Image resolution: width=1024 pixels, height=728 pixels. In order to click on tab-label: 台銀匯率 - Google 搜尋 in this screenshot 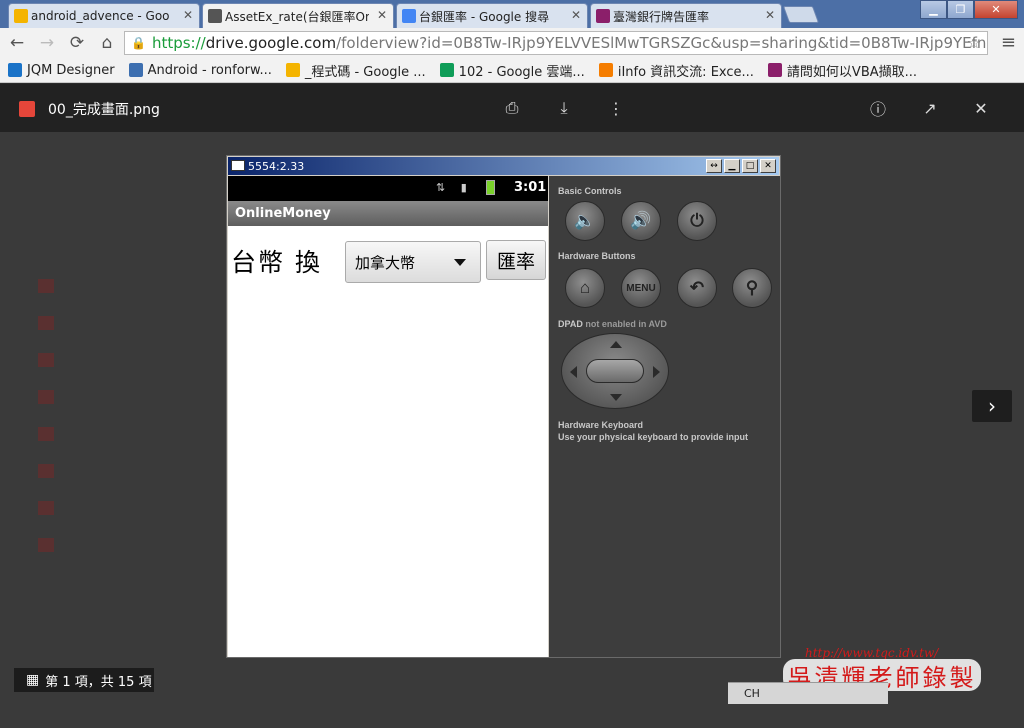, I will do `click(484, 16)`.